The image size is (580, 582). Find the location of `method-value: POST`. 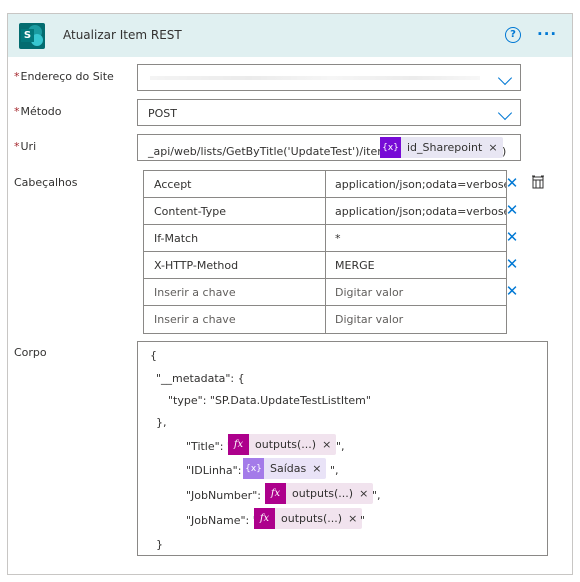

method-value: POST is located at coordinates (162, 113).